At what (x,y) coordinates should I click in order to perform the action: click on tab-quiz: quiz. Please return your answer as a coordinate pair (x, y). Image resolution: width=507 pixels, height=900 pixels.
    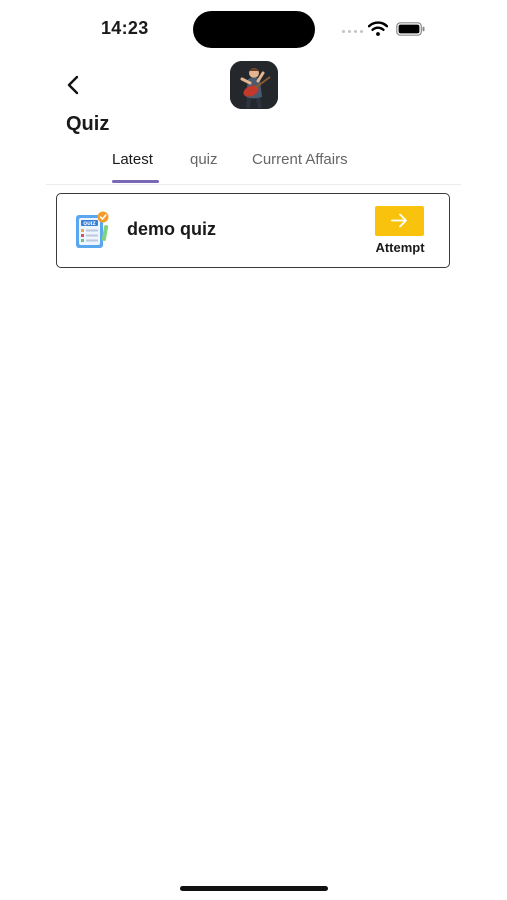
    Looking at the image, I should click on (204, 159).